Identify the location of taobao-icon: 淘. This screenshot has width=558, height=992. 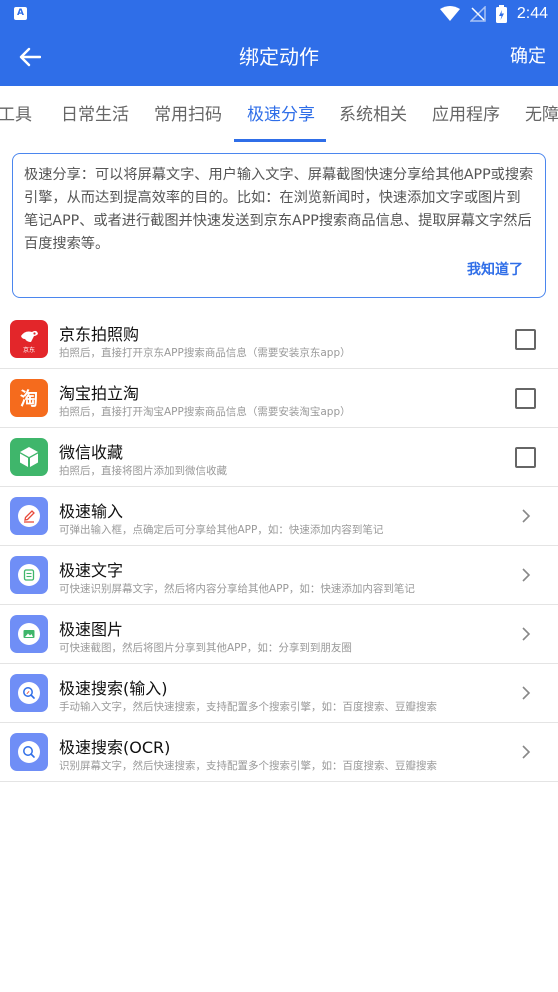
(29, 398).